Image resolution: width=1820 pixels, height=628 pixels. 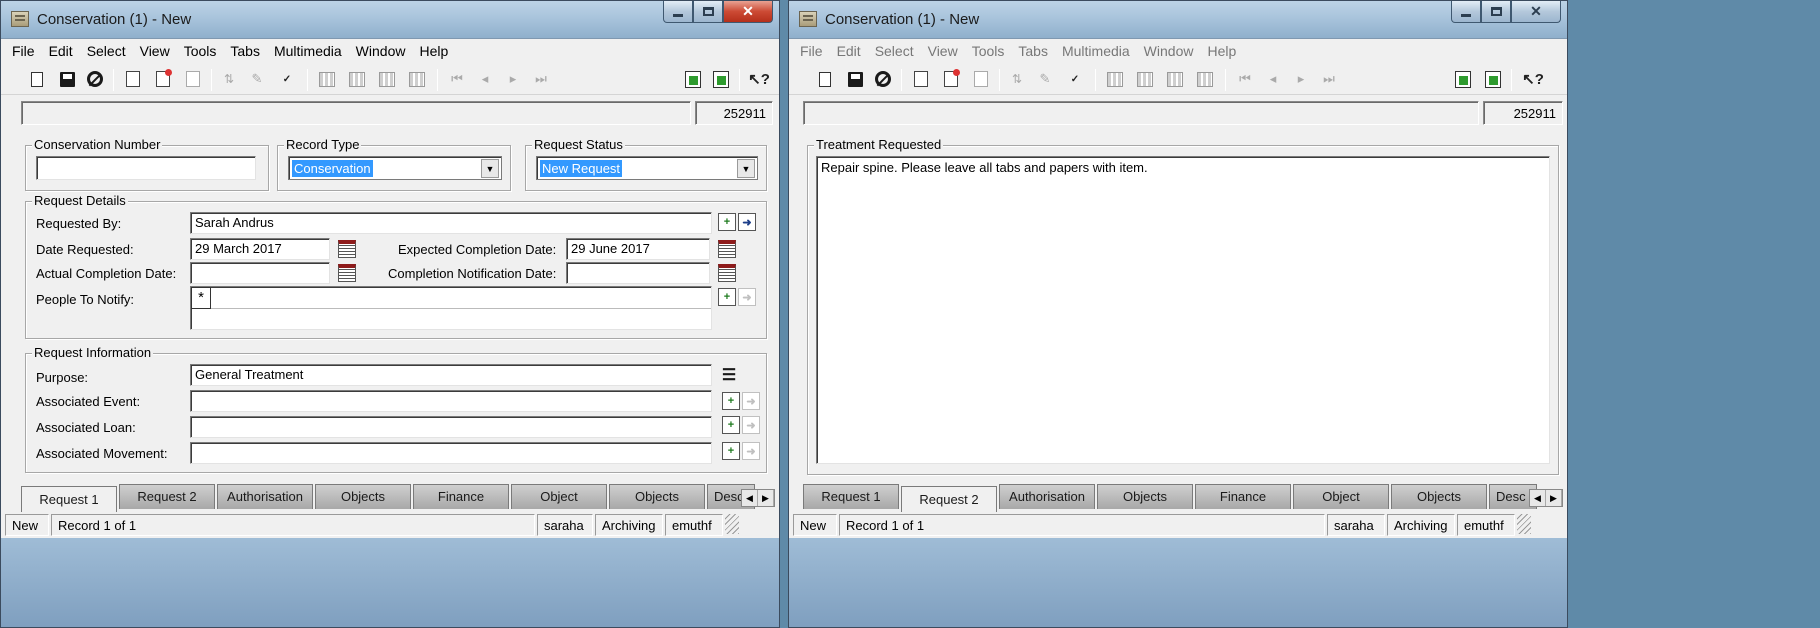 What do you see at coordinates (146, 168) in the screenshot?
I see `conservation-number-input` at bounding box center [146, 168].